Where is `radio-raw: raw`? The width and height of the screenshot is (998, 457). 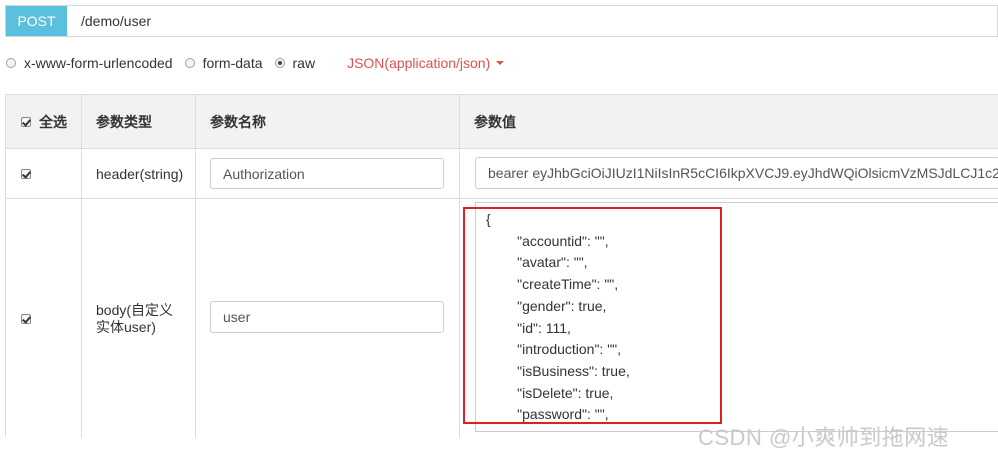
radio-raw: raw is located at coordinates (295, 63).